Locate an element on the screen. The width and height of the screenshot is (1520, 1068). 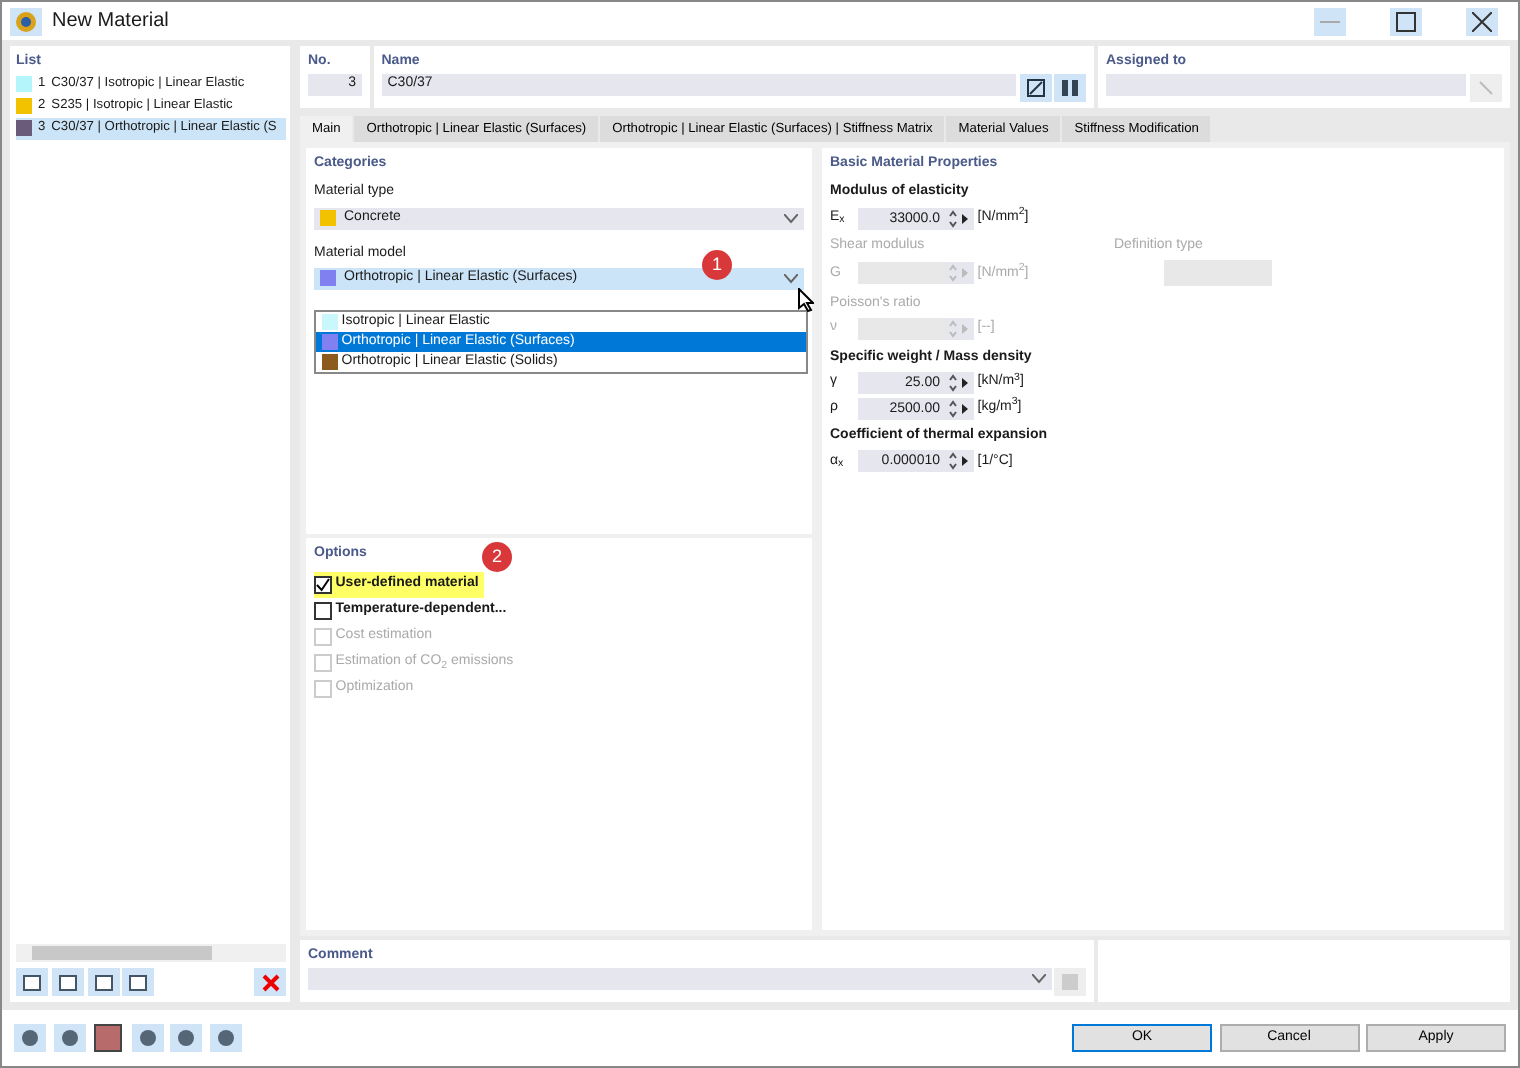
close-icon is located at coordinates (1482, 21).